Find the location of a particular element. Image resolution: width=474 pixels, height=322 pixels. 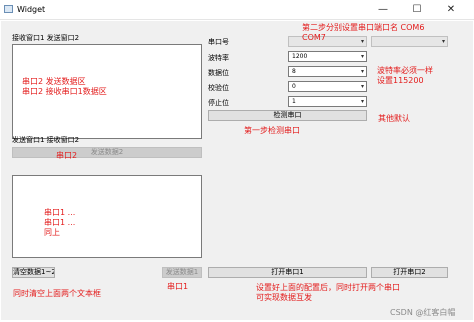

annotation-top-area: 串口2 发送数据区 串口2 接收串口1数据区 is located at coordinates (64, 87).